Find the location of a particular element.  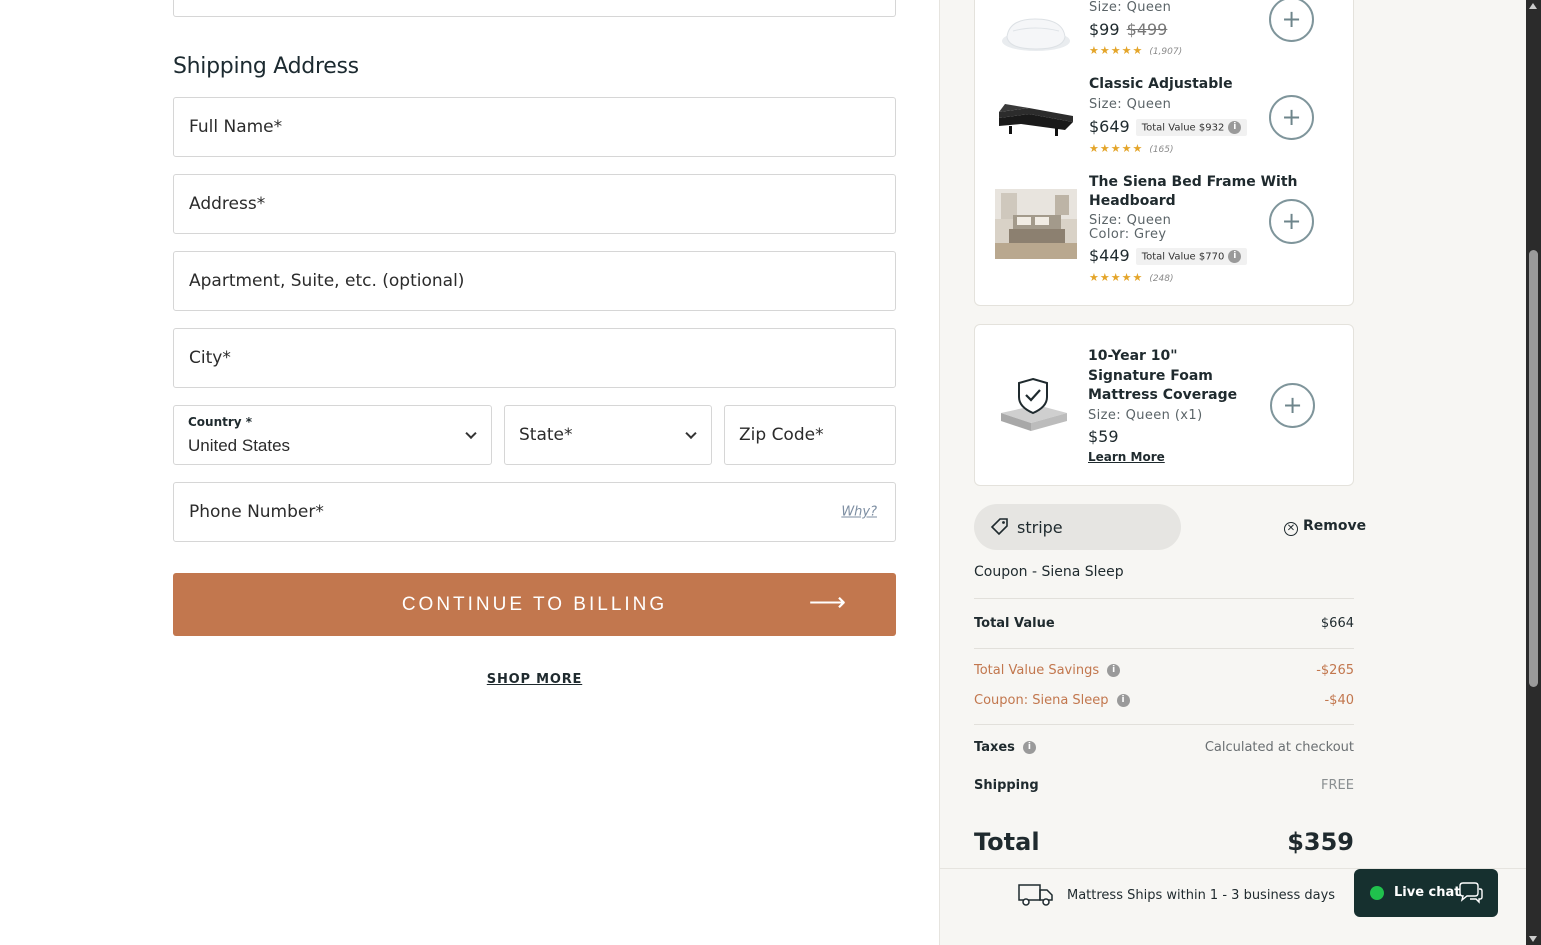

shipping-value: FREE is located at coordinates (1337, 785).